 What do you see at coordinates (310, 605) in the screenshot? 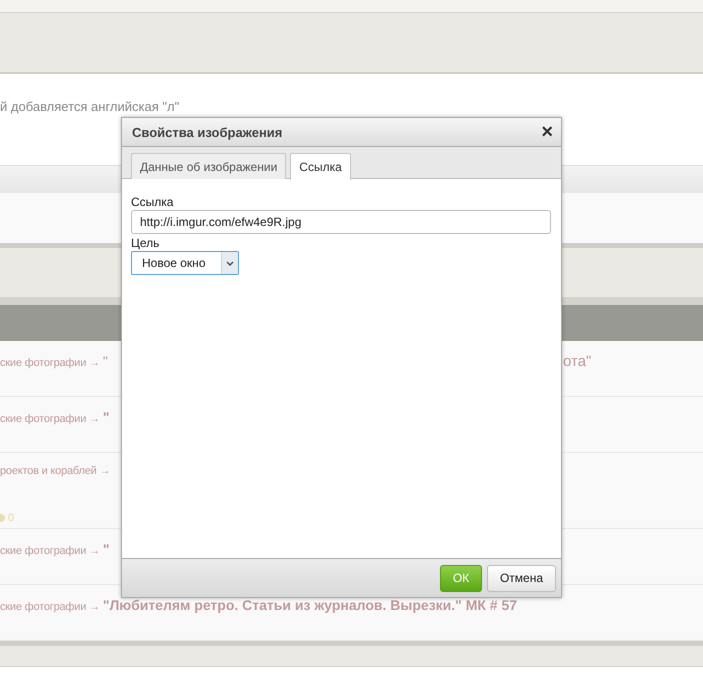
I see `article-title-link: "Любителям ретро. Статьи из журналов. Вырезки." МК # 57` at bounding box center [310, 605].